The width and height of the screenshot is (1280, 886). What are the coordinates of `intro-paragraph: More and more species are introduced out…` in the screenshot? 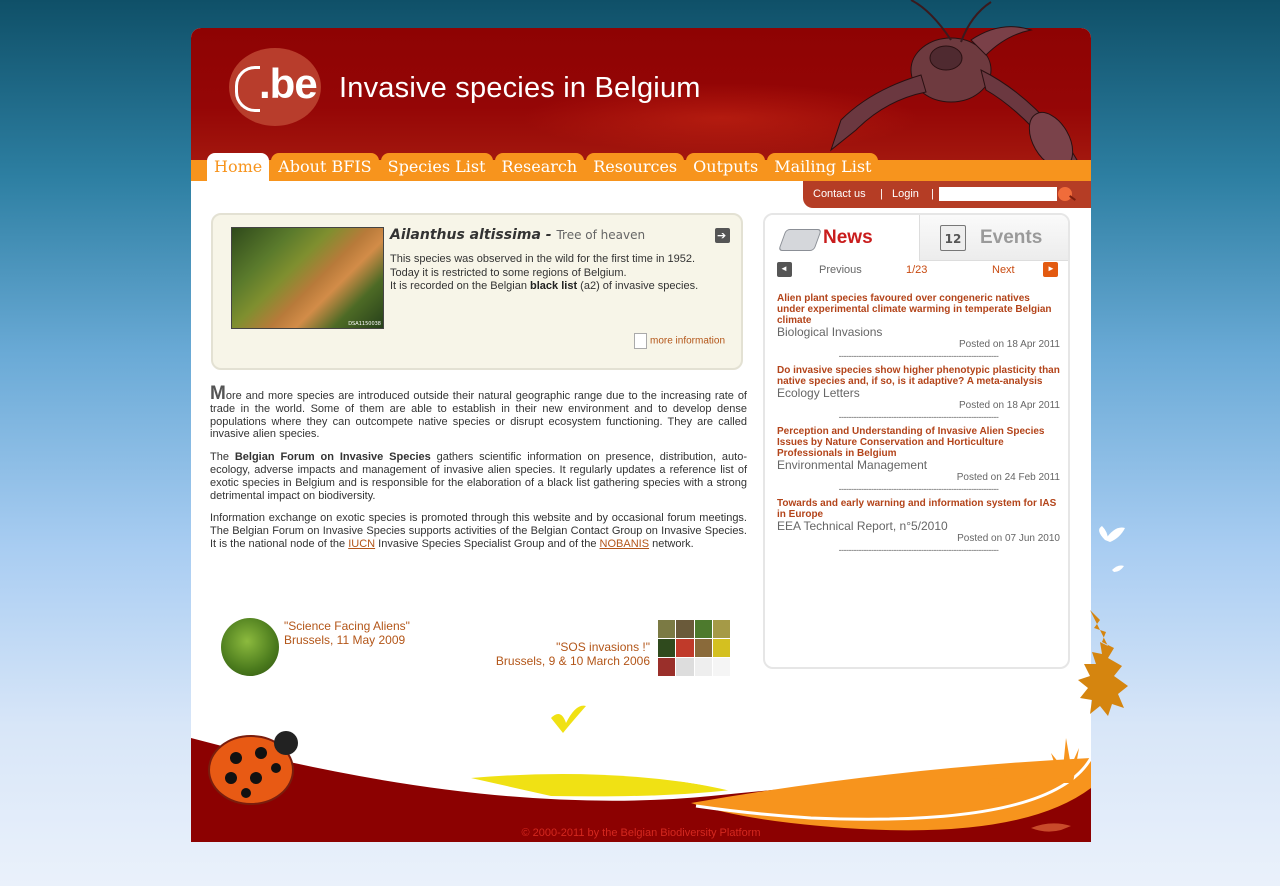 It's located at (478, 412).